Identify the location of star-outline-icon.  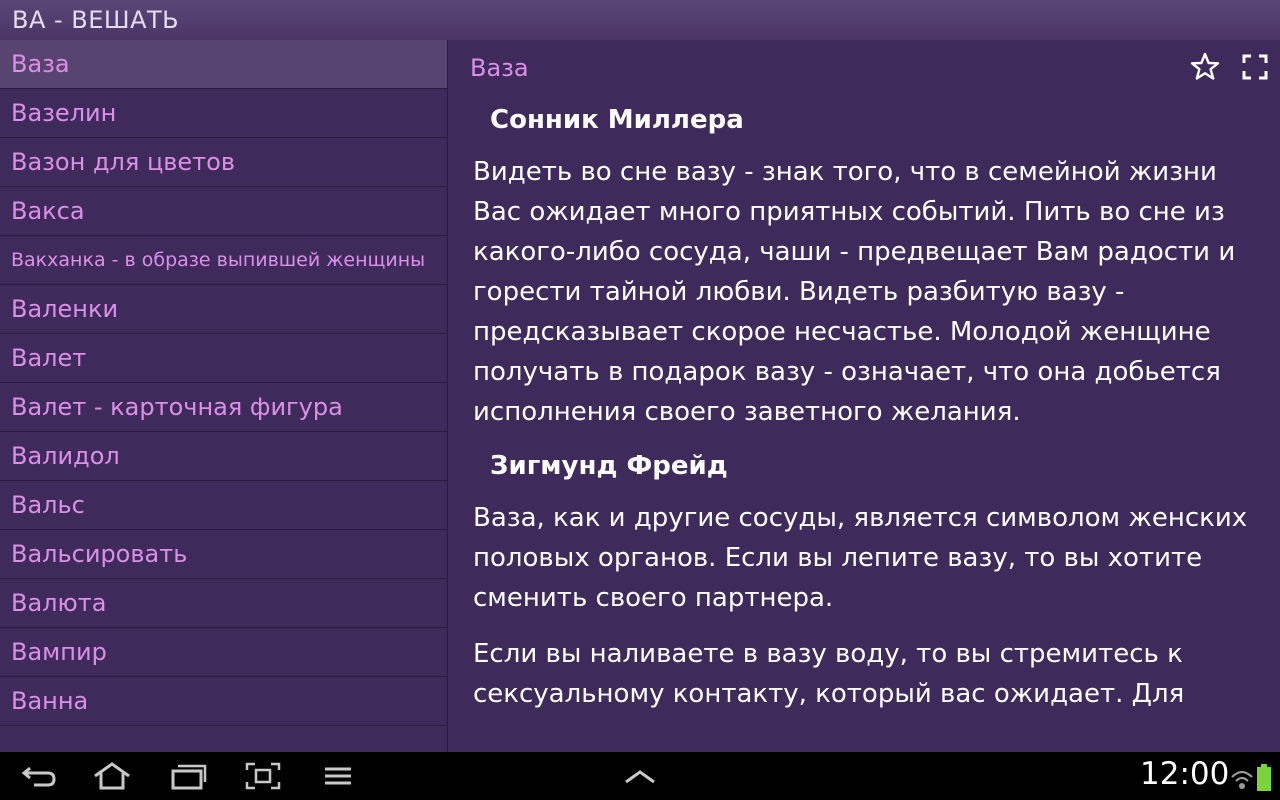
(1205, 66).